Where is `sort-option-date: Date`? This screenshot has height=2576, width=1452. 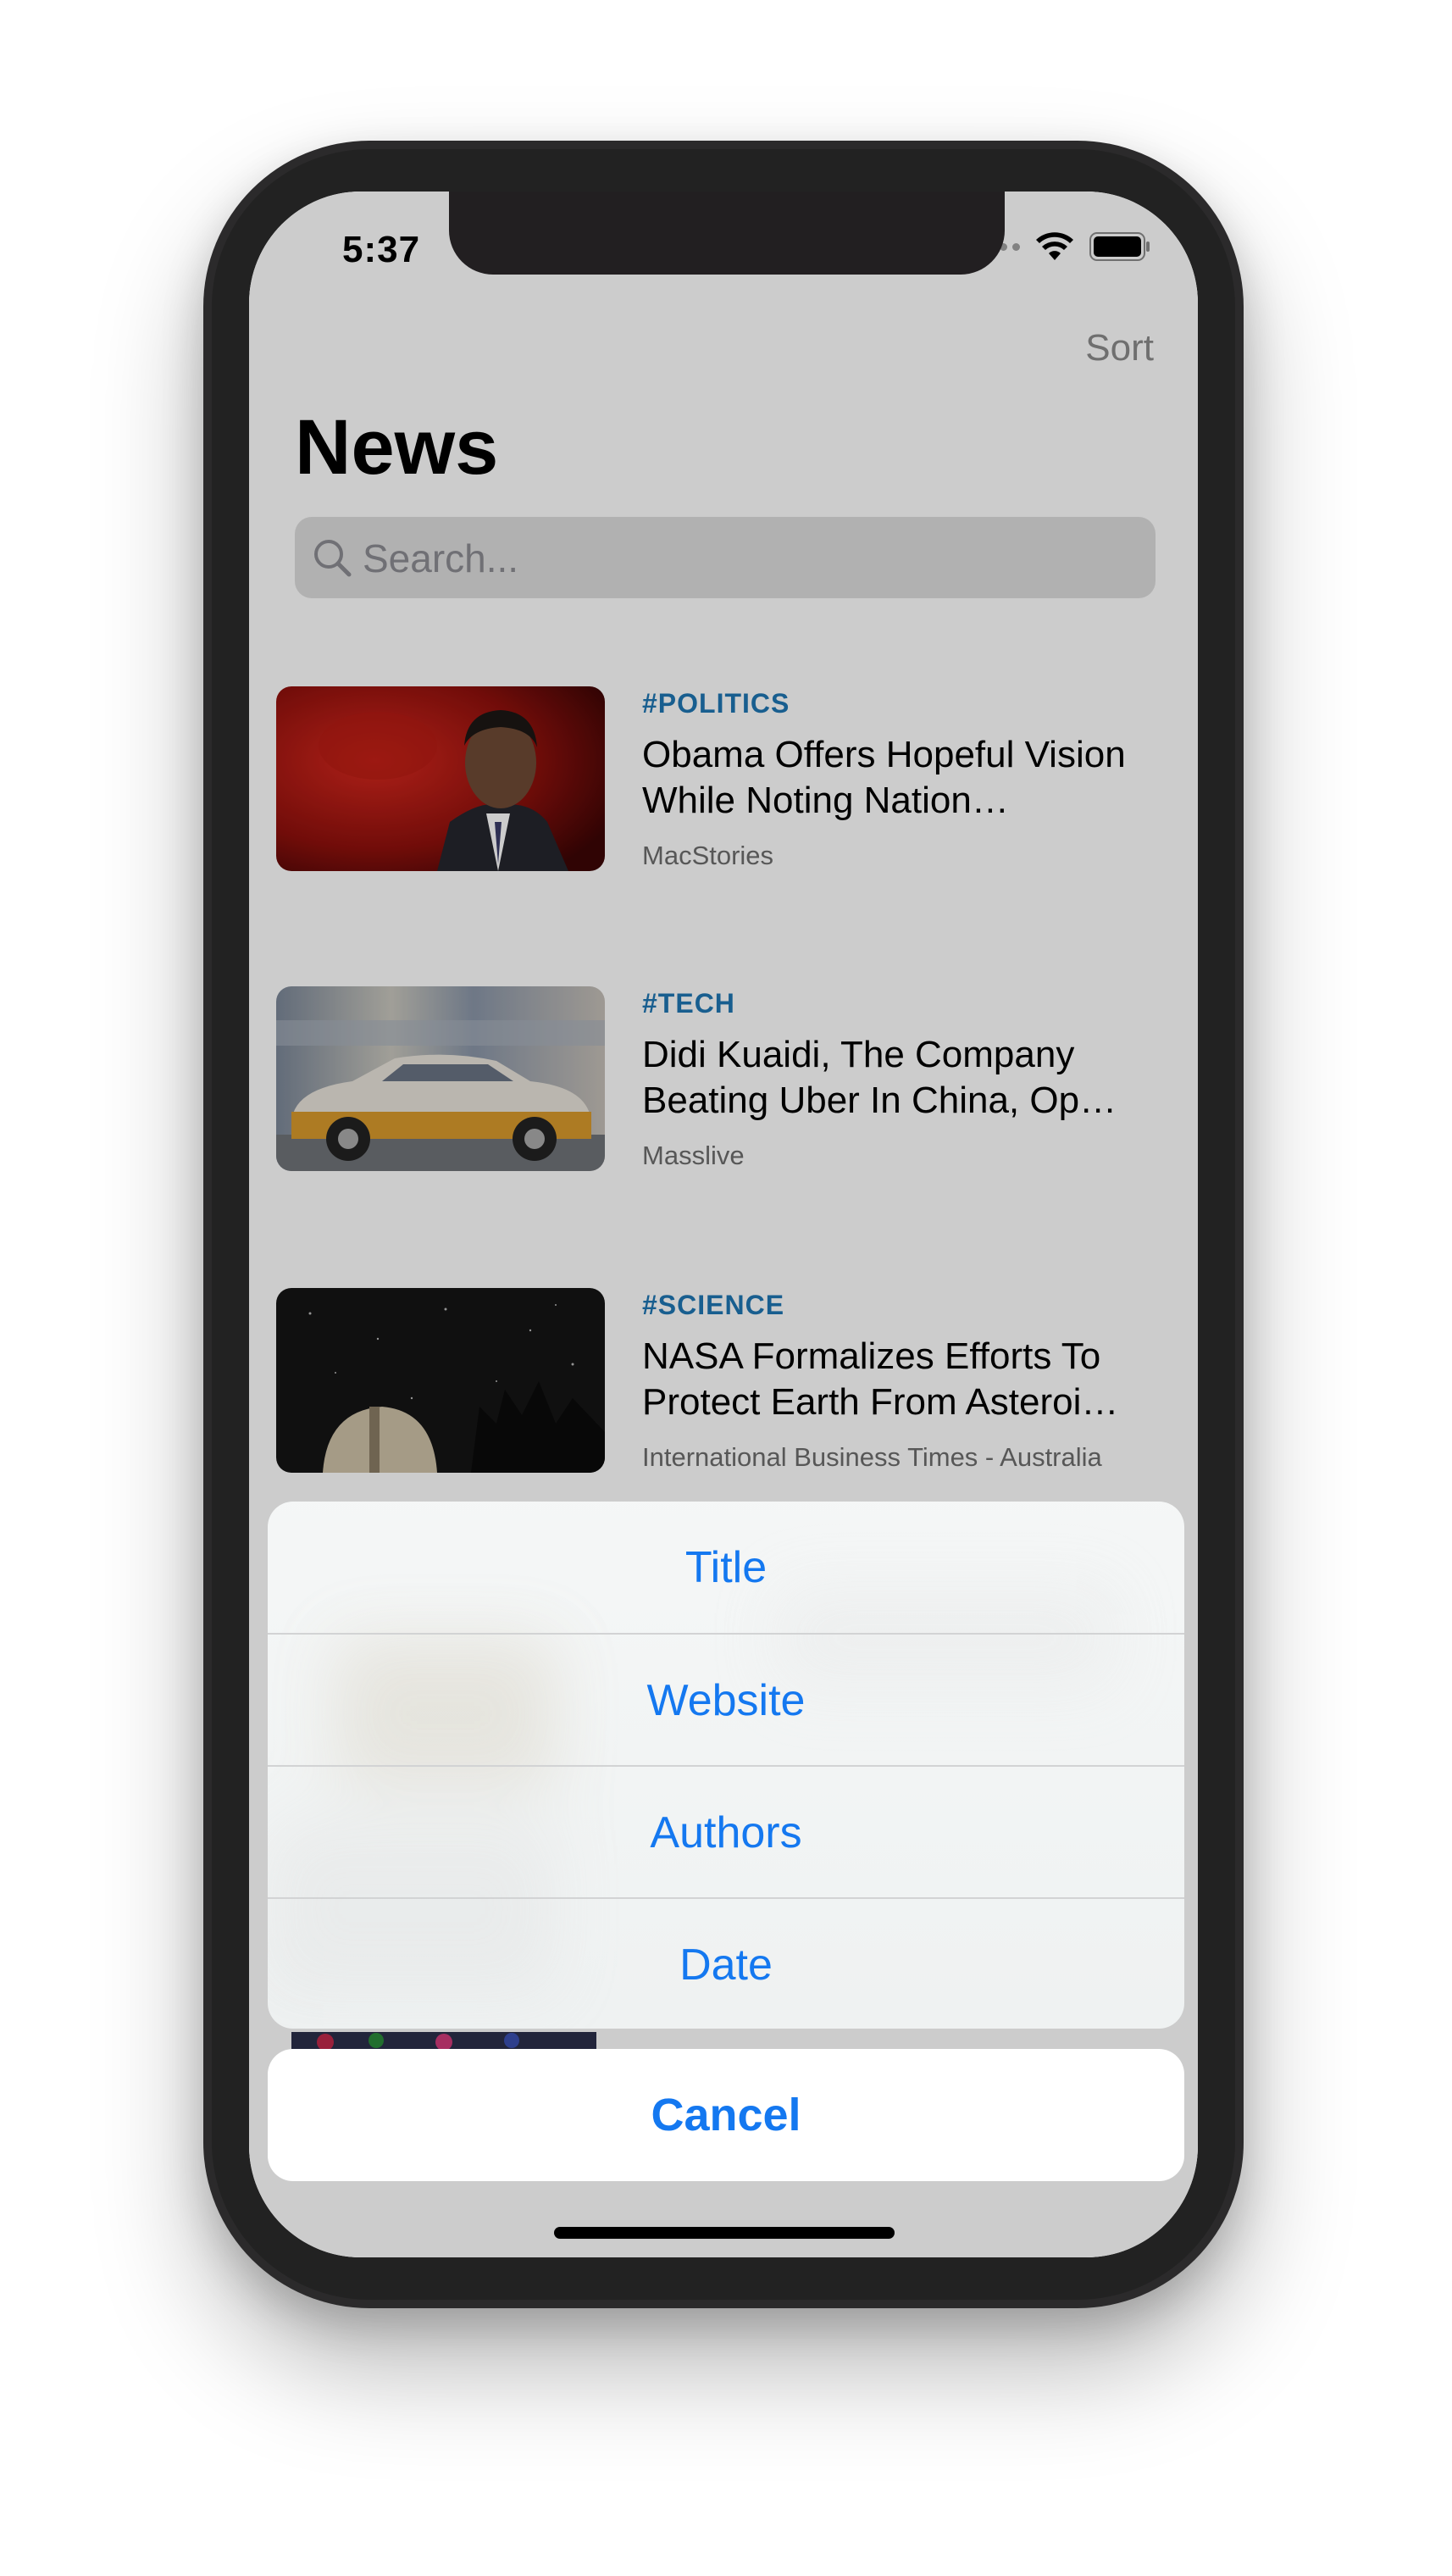 sort-option-date: Date is located at coordinates (726, 1964).